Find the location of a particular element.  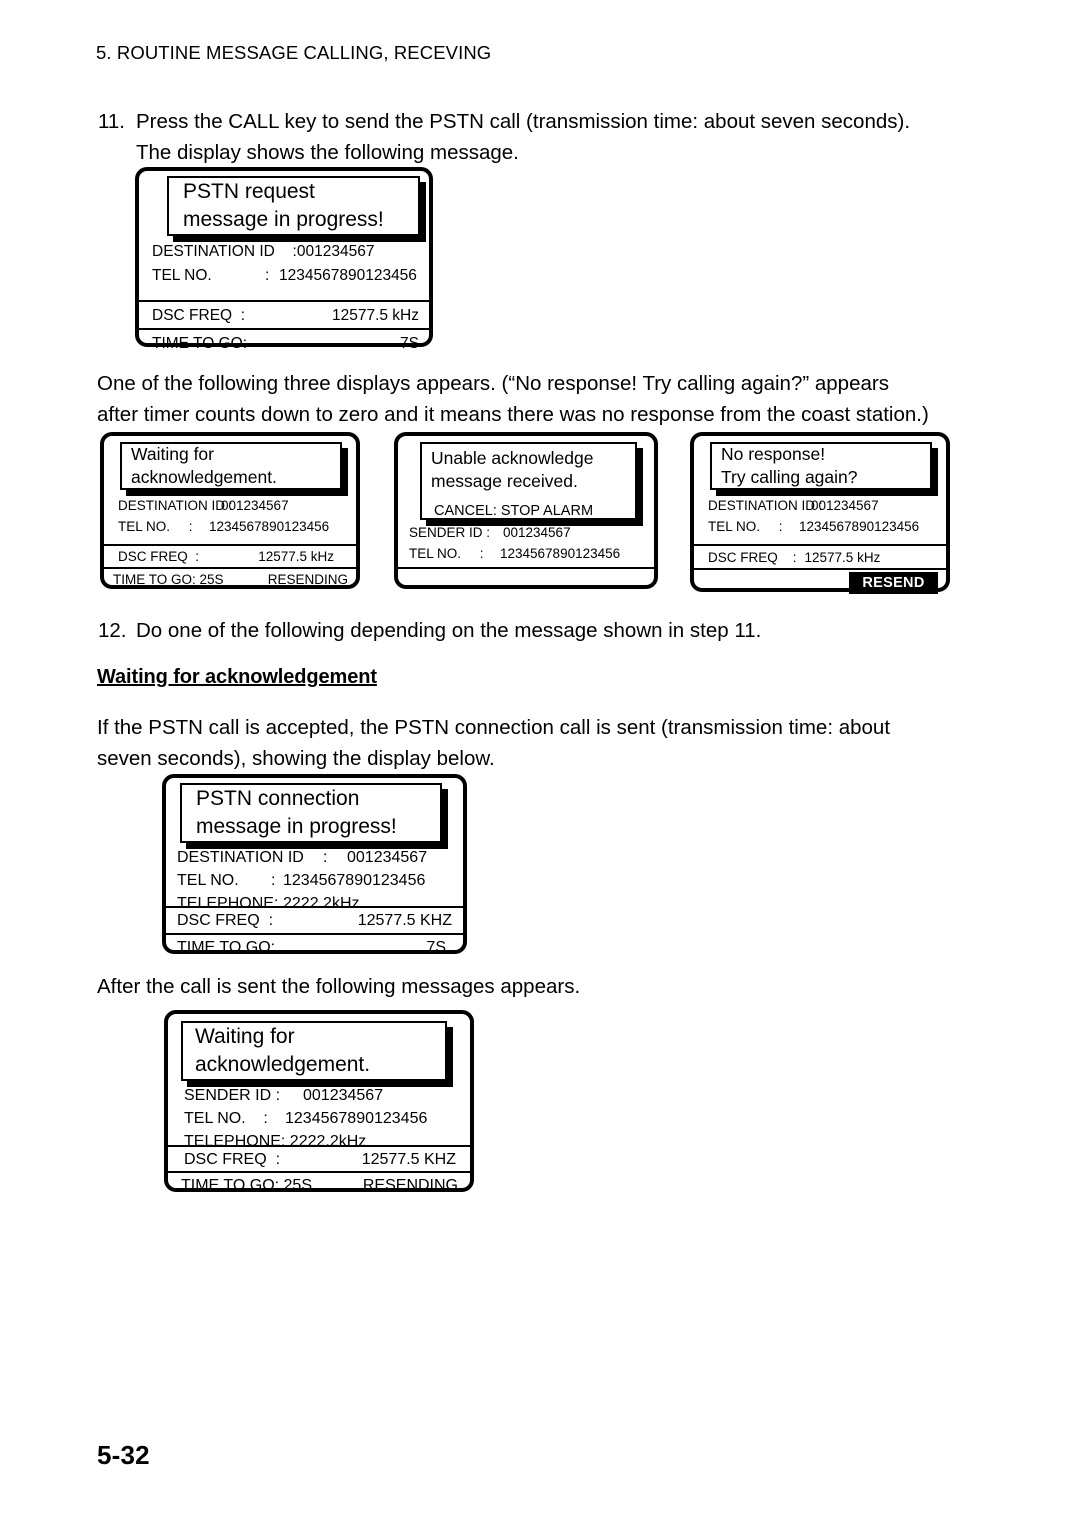

popup-cancel-hint: CANCEL: STOP ALARM is located at coordinates (514, 511).